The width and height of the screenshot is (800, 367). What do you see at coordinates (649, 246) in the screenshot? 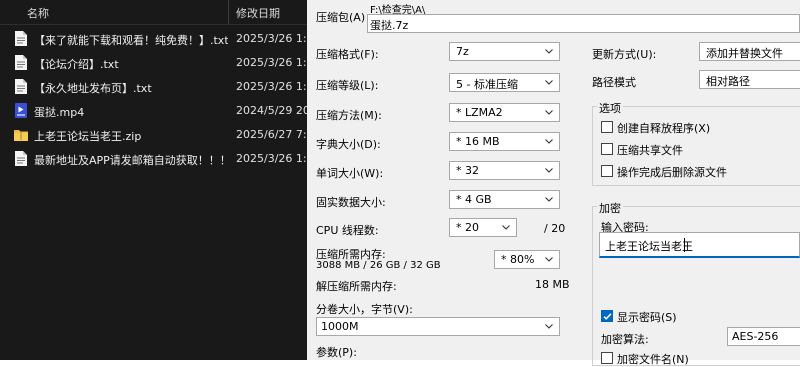
I see `password-value: 上老王论坛当老王` at bounding box center [649, 246].